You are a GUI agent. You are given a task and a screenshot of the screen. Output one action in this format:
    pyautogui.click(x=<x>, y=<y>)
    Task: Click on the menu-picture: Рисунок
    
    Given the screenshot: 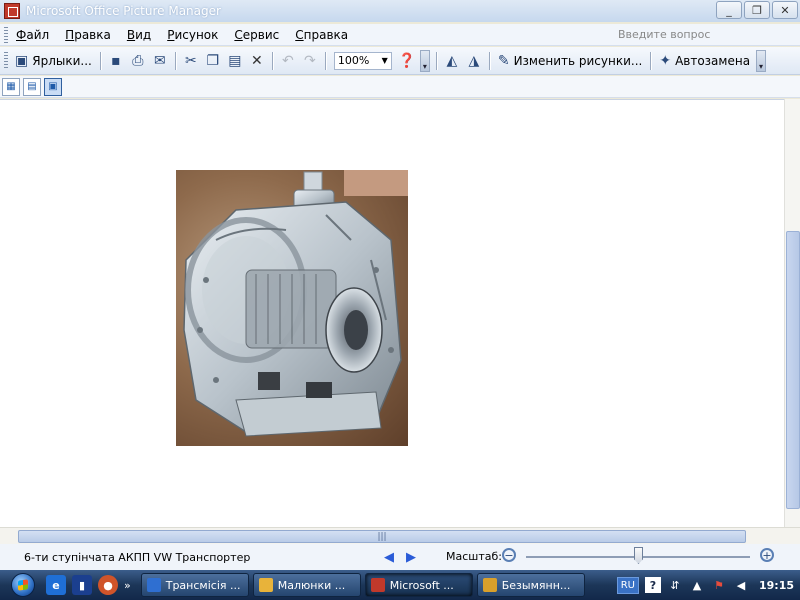 What is the action you would take?
    pyautogui.click(x=192, y=35)
    